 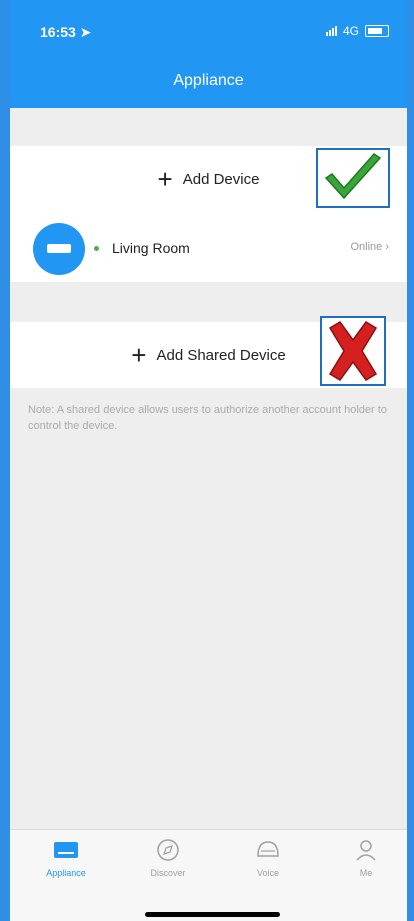 I want to click on network-label: 4G, so click(x=350, y=31).